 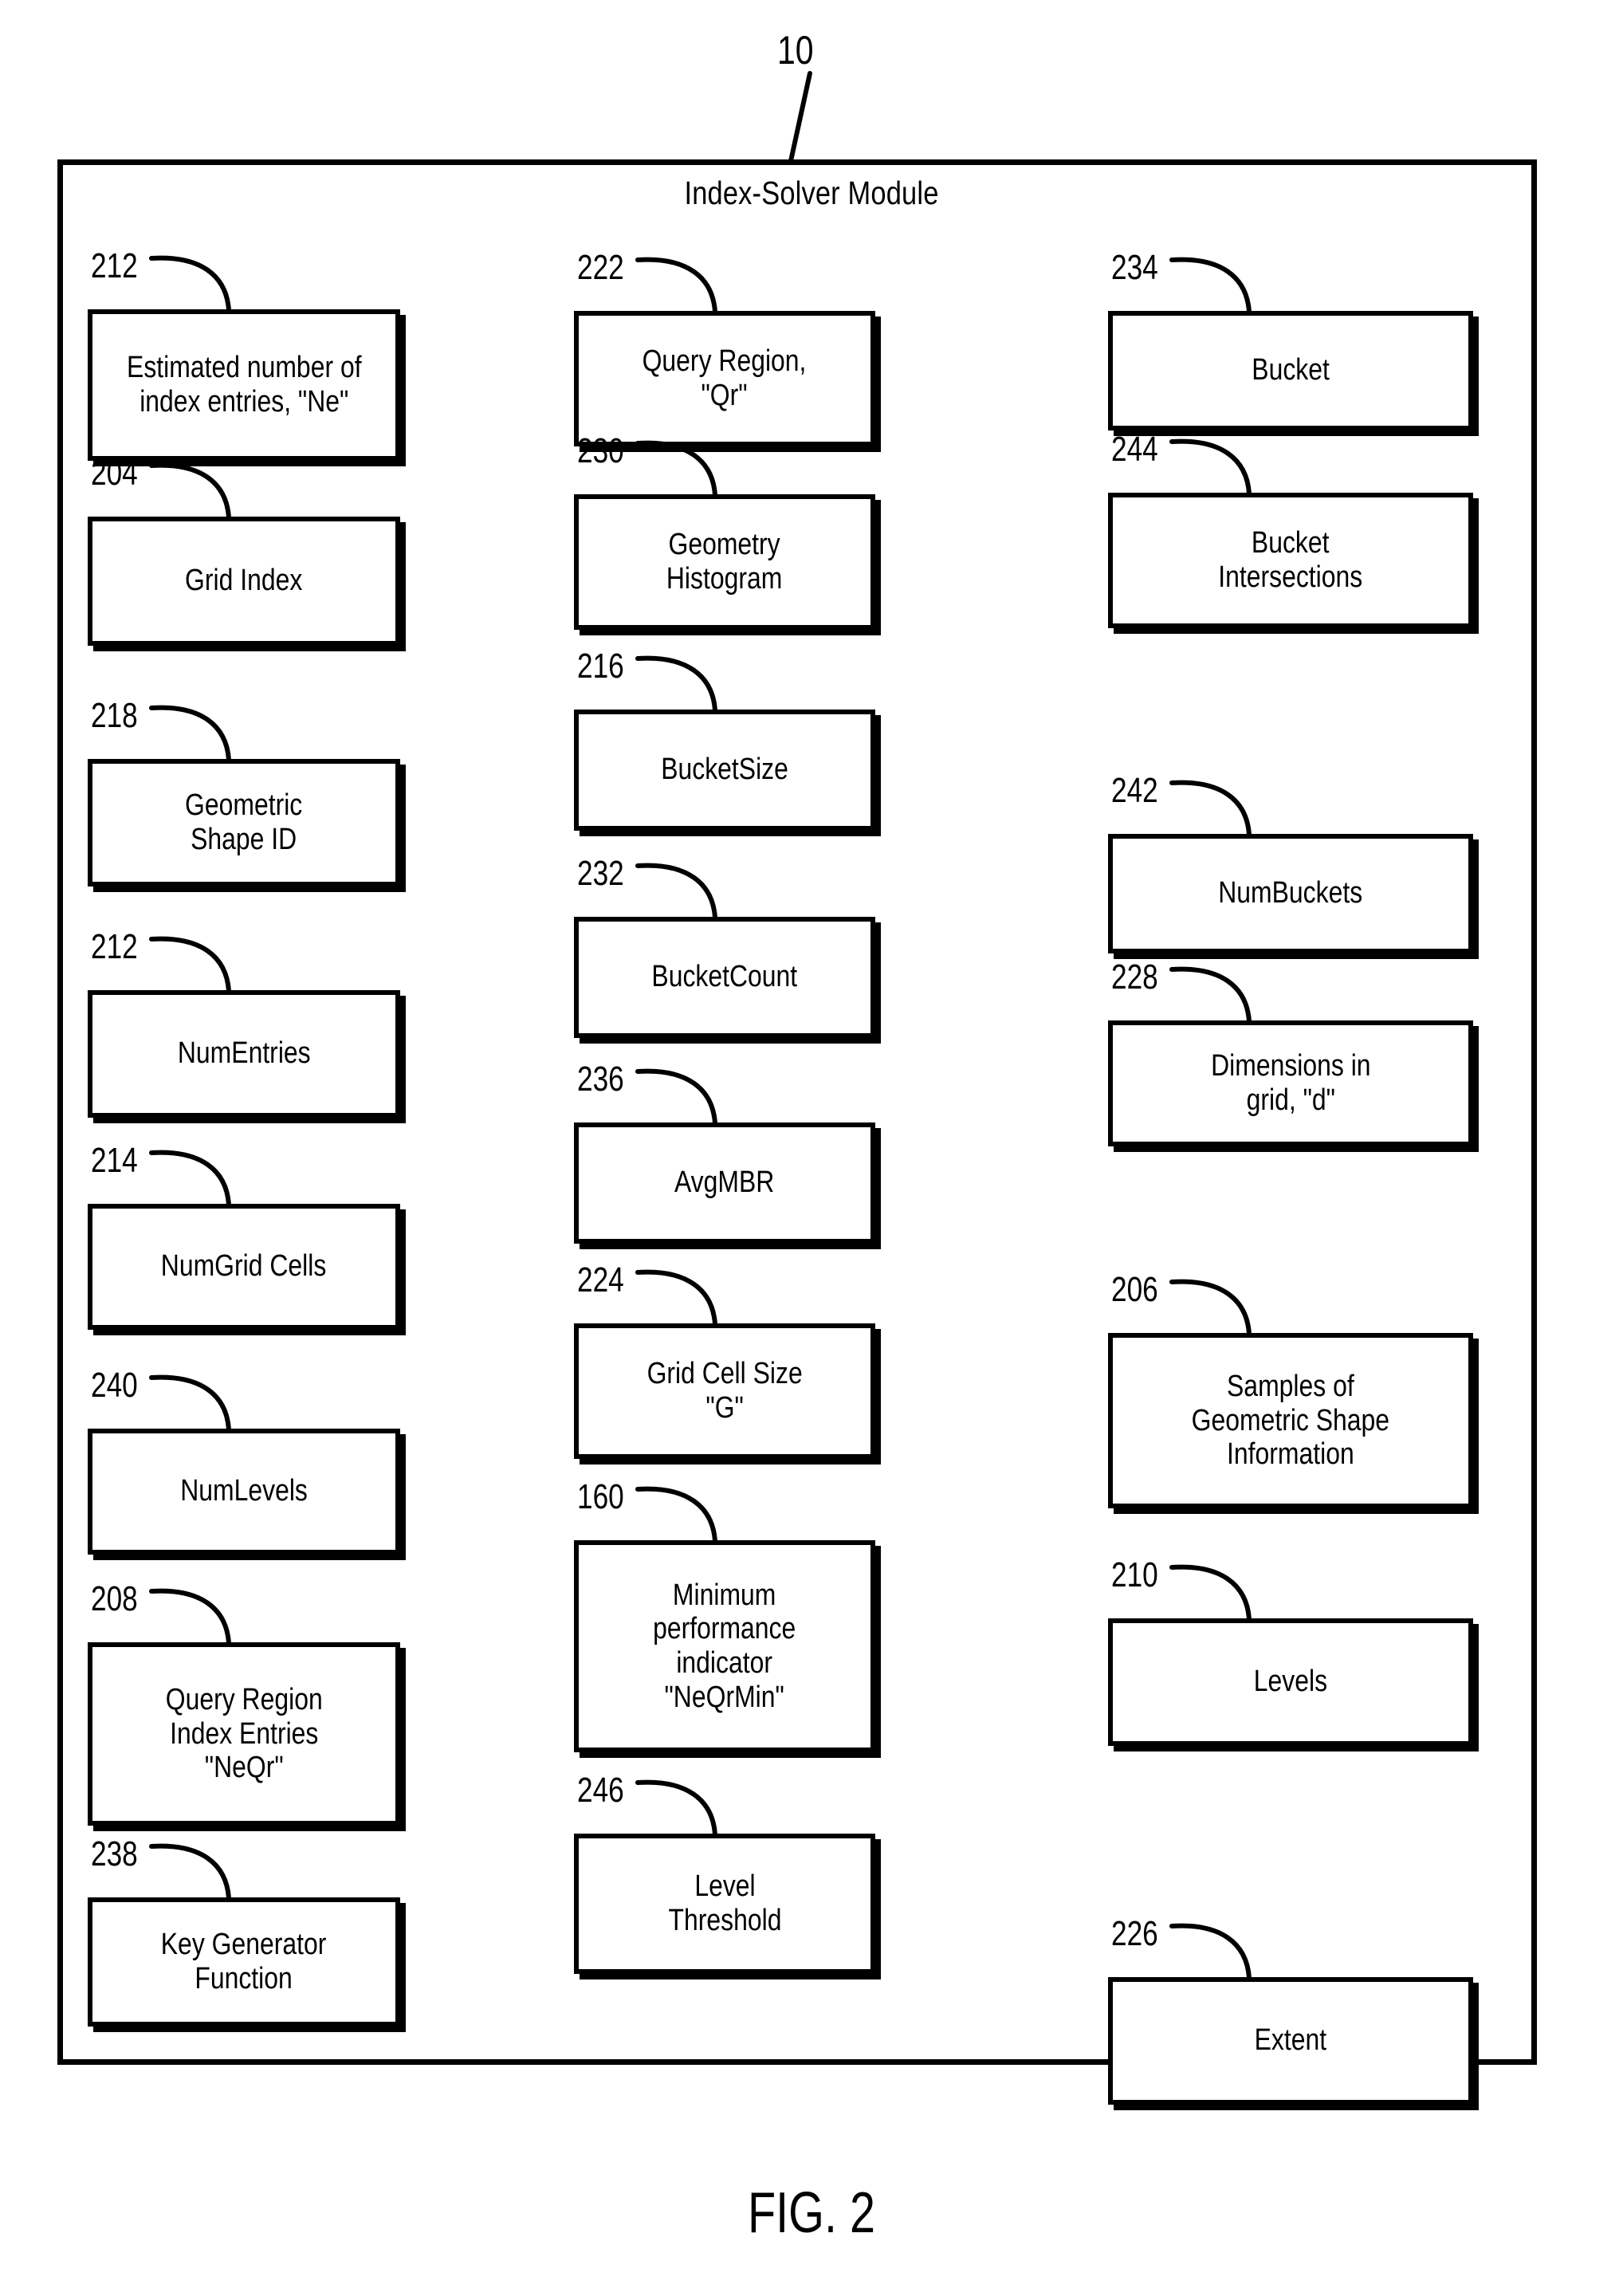 I want to click on reference-numeral-236: 236, so click(x=600, y=1079).